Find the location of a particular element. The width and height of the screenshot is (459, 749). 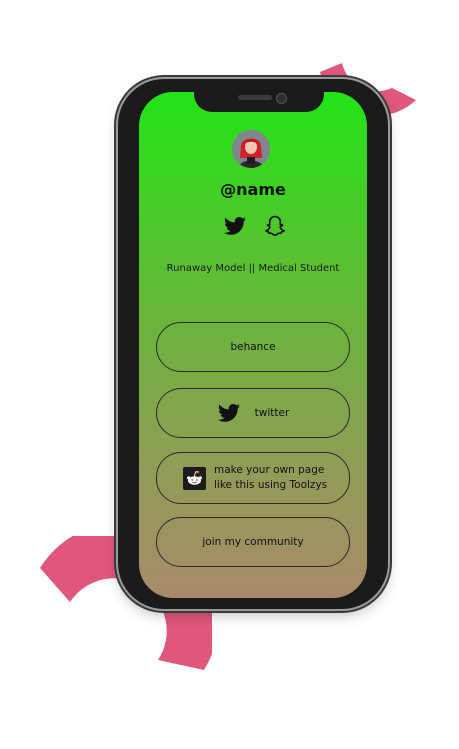

snapchat-icon is located at coordinates (275, 226).